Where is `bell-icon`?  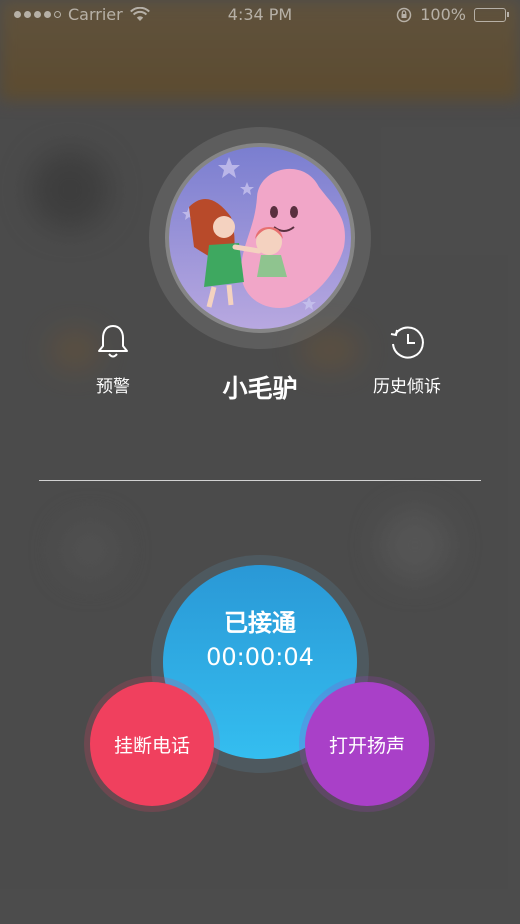
bell-icon is located at coordinates (113, 341).